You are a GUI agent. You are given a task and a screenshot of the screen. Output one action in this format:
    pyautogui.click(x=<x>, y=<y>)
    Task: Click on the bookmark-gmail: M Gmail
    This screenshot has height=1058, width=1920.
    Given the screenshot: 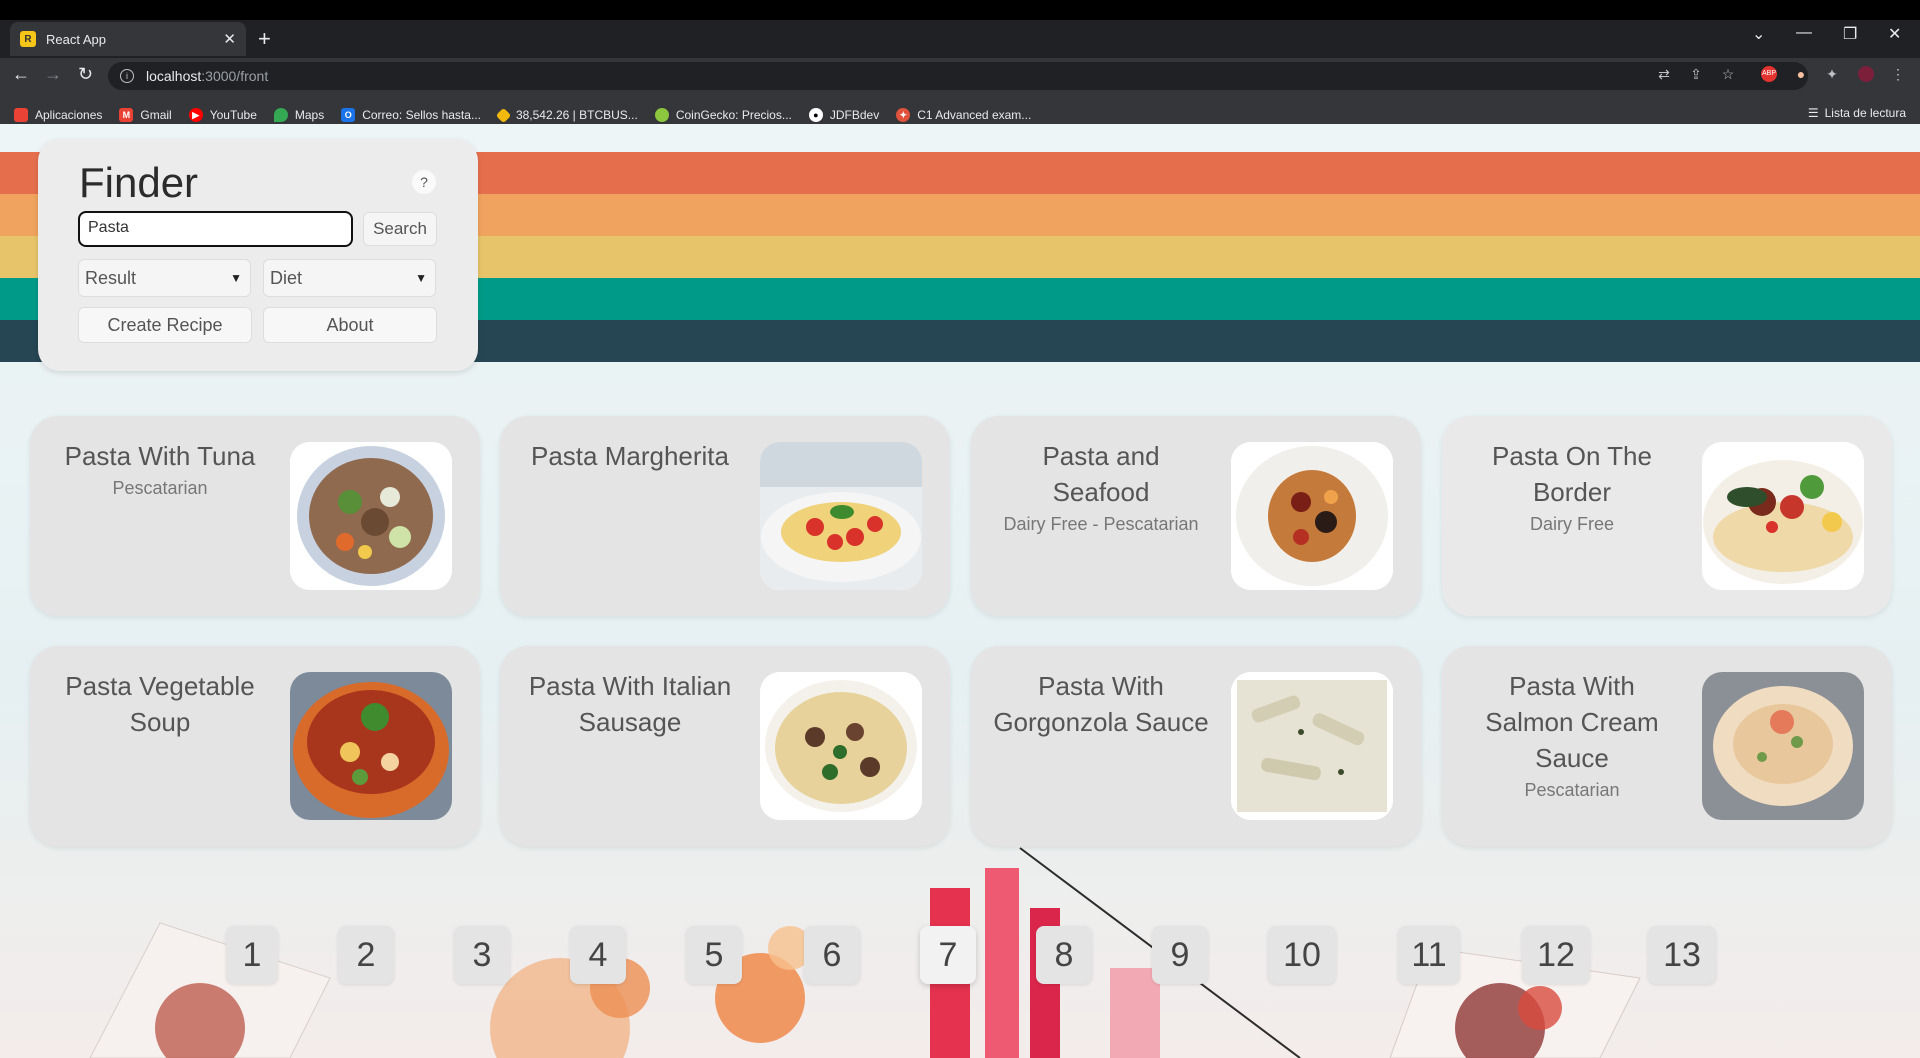 What is the action you would take?
    pyautogui.click(x=145, y=115)
    